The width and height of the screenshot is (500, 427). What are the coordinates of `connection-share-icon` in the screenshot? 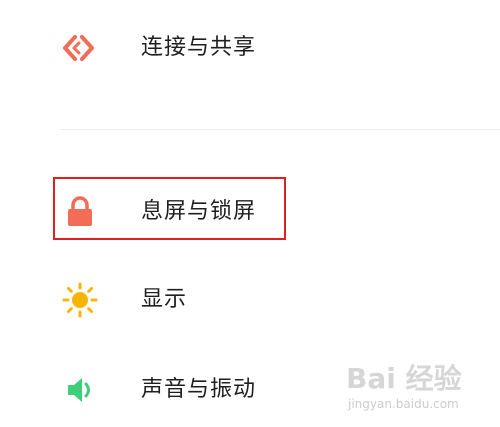 It's located at (80, 48).